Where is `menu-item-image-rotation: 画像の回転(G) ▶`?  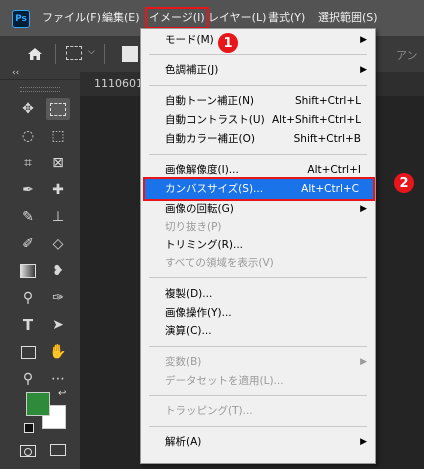 menu-item-image-rotation: 画像の回転(G) ▶ is located at coordinates (258, 209).